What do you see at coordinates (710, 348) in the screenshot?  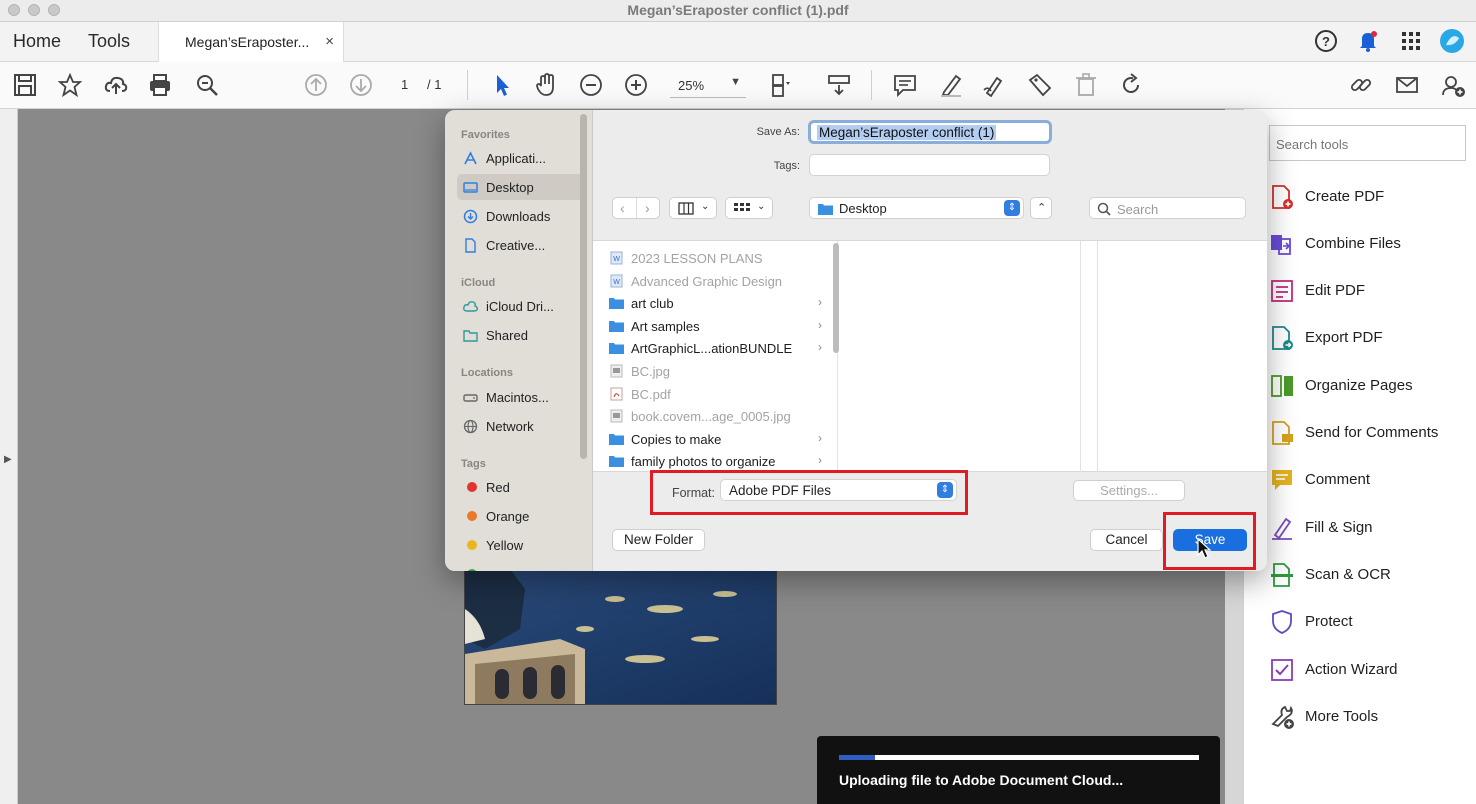 I see `file-list-item: ArtGraphicL...ationBUNDLE ›` at bounding box center [710, 348].